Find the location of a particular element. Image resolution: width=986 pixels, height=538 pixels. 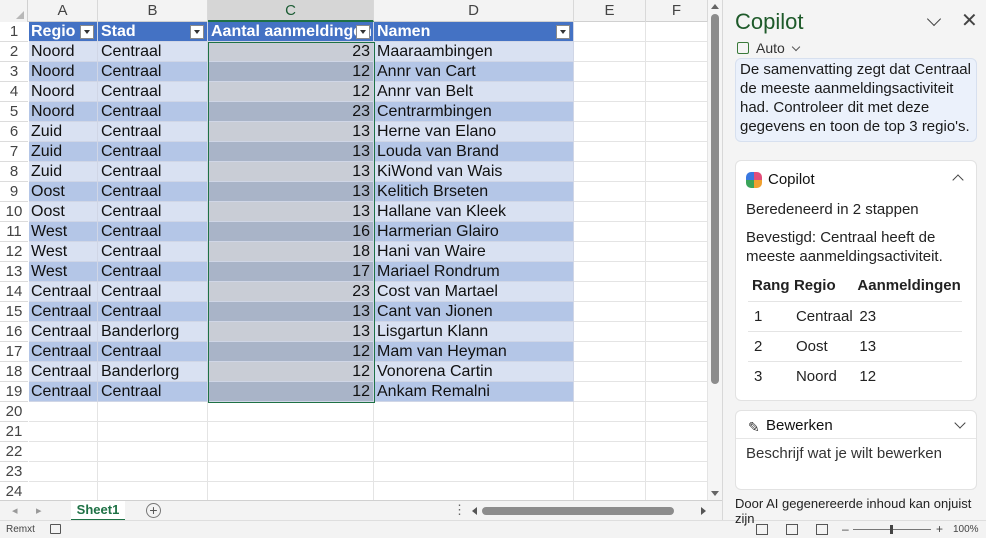

horizontal-scrollbar is located at coordinates (589, 511).